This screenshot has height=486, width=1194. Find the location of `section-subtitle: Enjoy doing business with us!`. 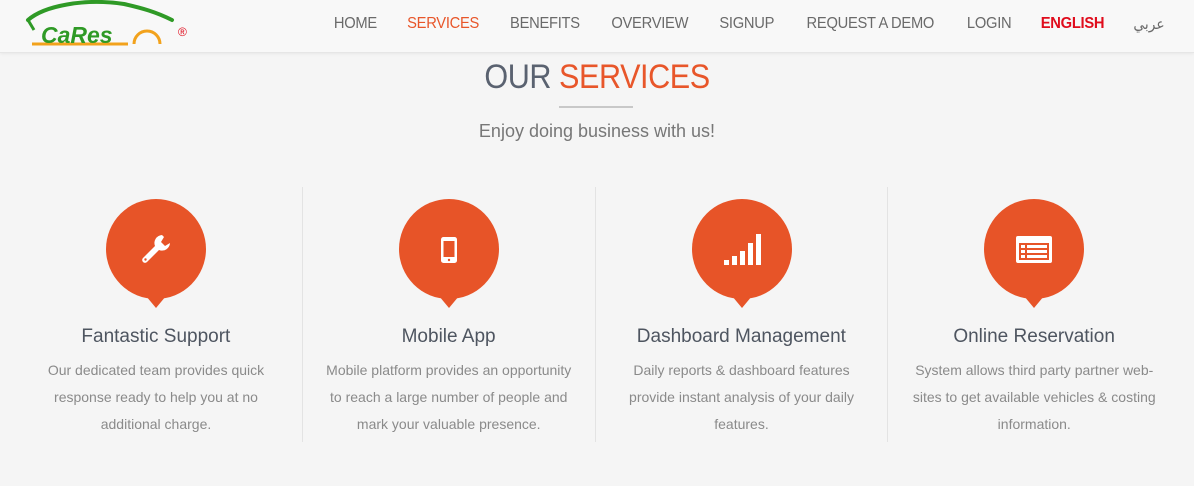

section-subtitle: Enjoy doing business with us! is located at coordinates (597, 131).